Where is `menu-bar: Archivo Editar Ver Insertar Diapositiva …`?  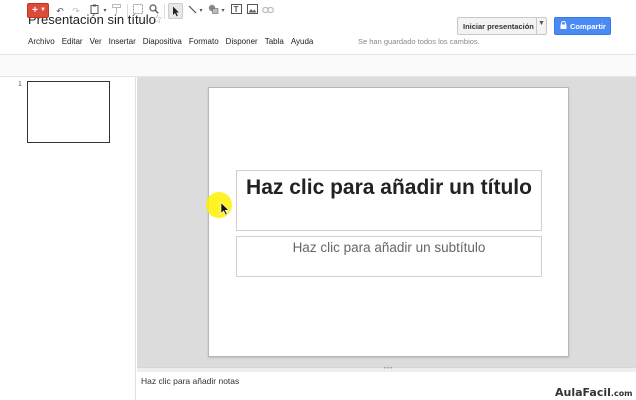
menu-bar: Archivo Editar Ver Insertar Diapositiva … is located at coordinates (174, 41).